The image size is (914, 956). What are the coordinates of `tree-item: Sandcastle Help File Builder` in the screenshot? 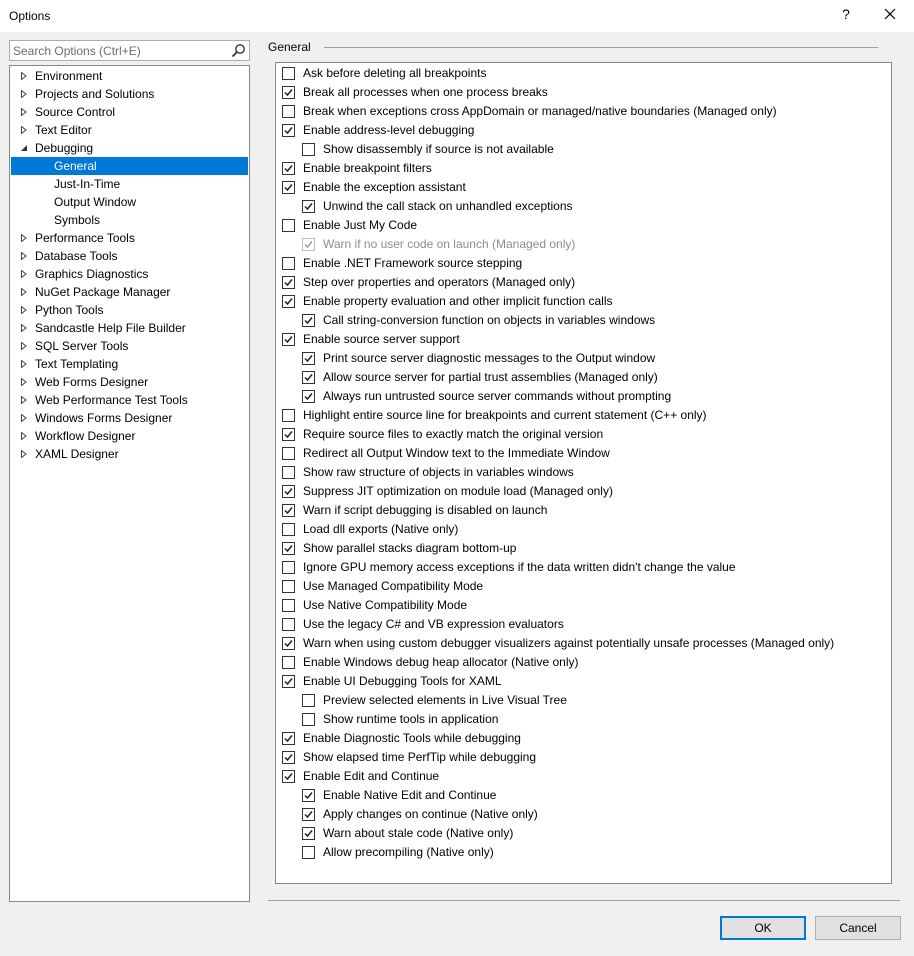 It's located at (129, 328).